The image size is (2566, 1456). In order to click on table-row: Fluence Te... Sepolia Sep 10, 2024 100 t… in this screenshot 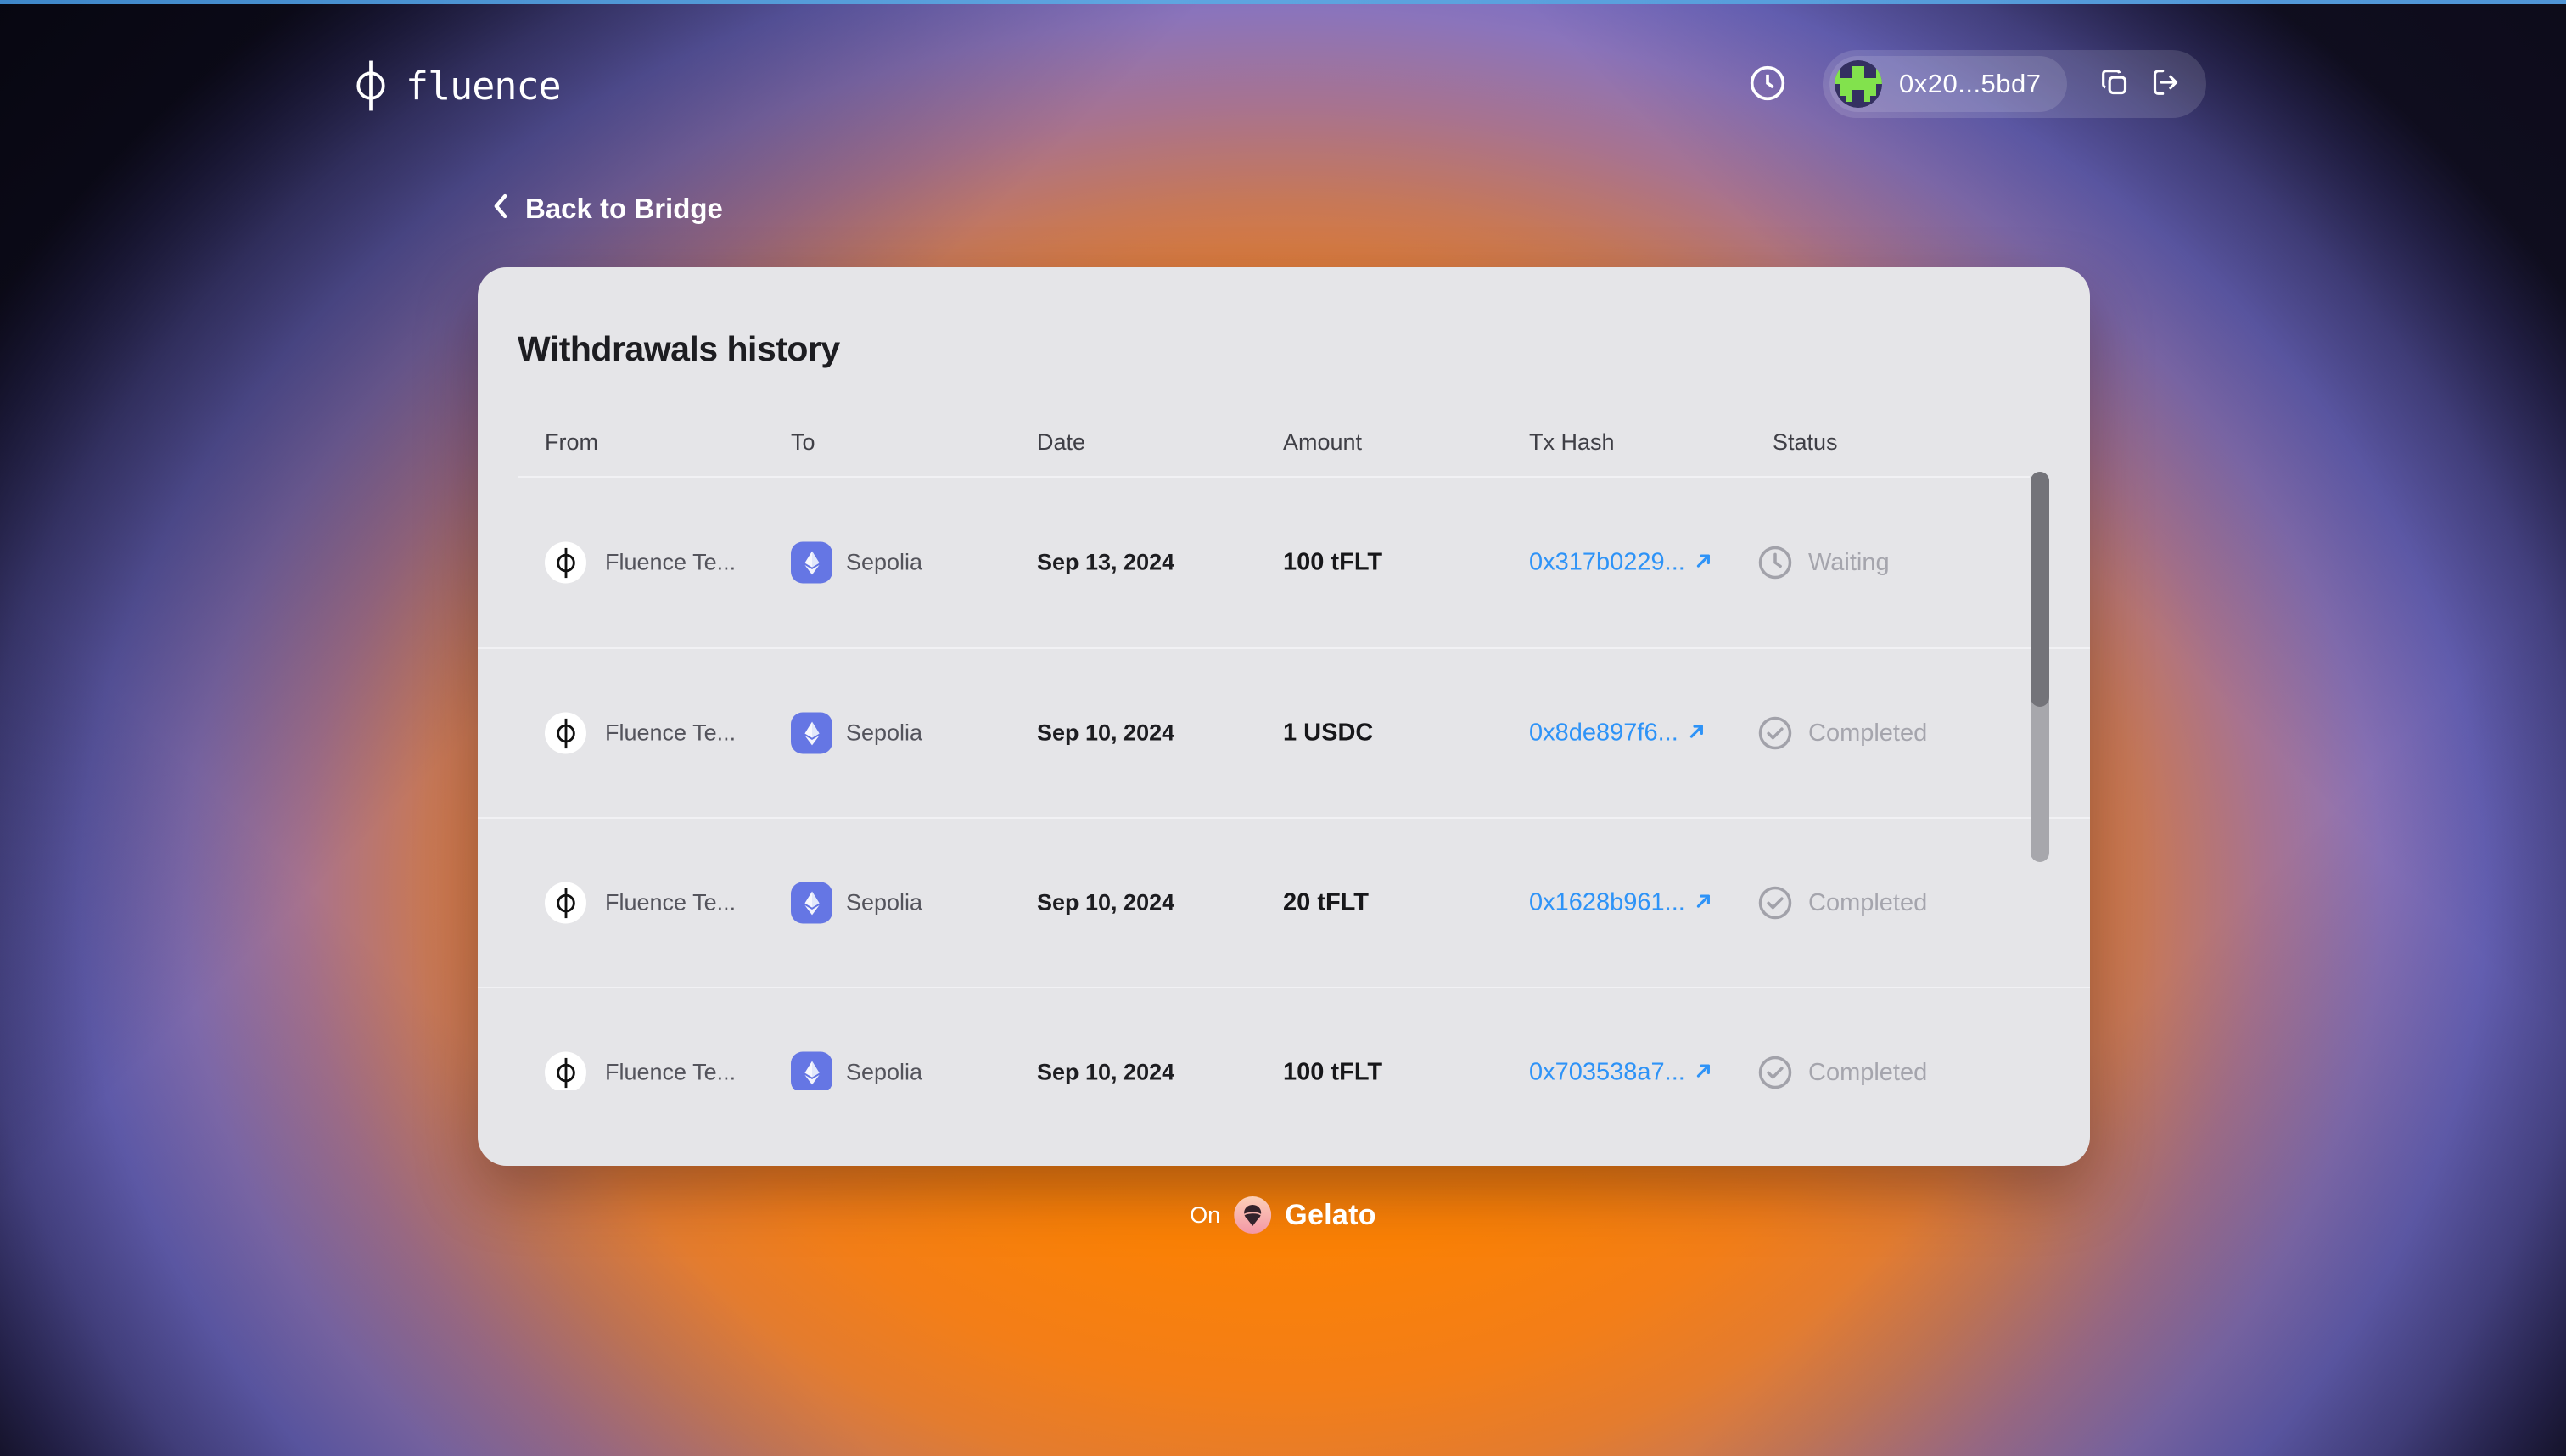, I will do `click(1284, 1038)`.